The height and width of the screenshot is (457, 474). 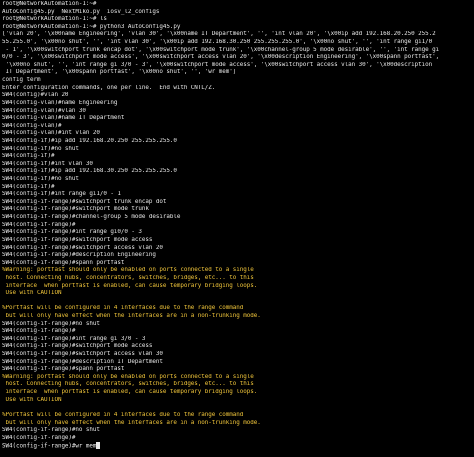 What do you see at coordinates (238, 233) in the screenshot?
I see `terminal-line: SW4(config-if-range)#int range gi0/0 - 3` at bounding box center [238, 233].